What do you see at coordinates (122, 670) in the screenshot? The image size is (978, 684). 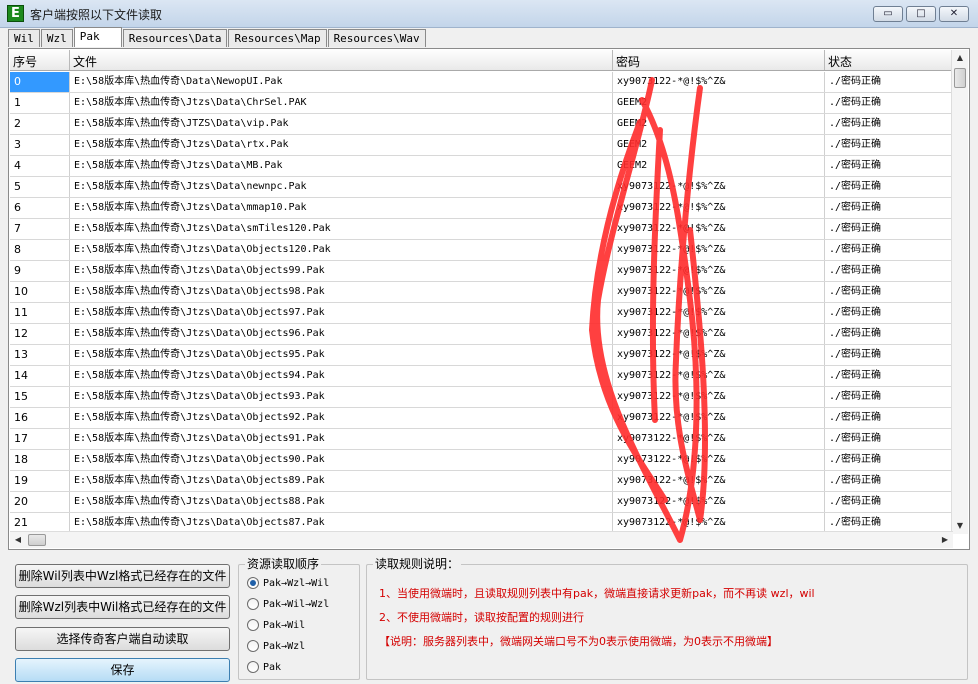 I see `save-button: 保存` at bounding box center [122, 670].